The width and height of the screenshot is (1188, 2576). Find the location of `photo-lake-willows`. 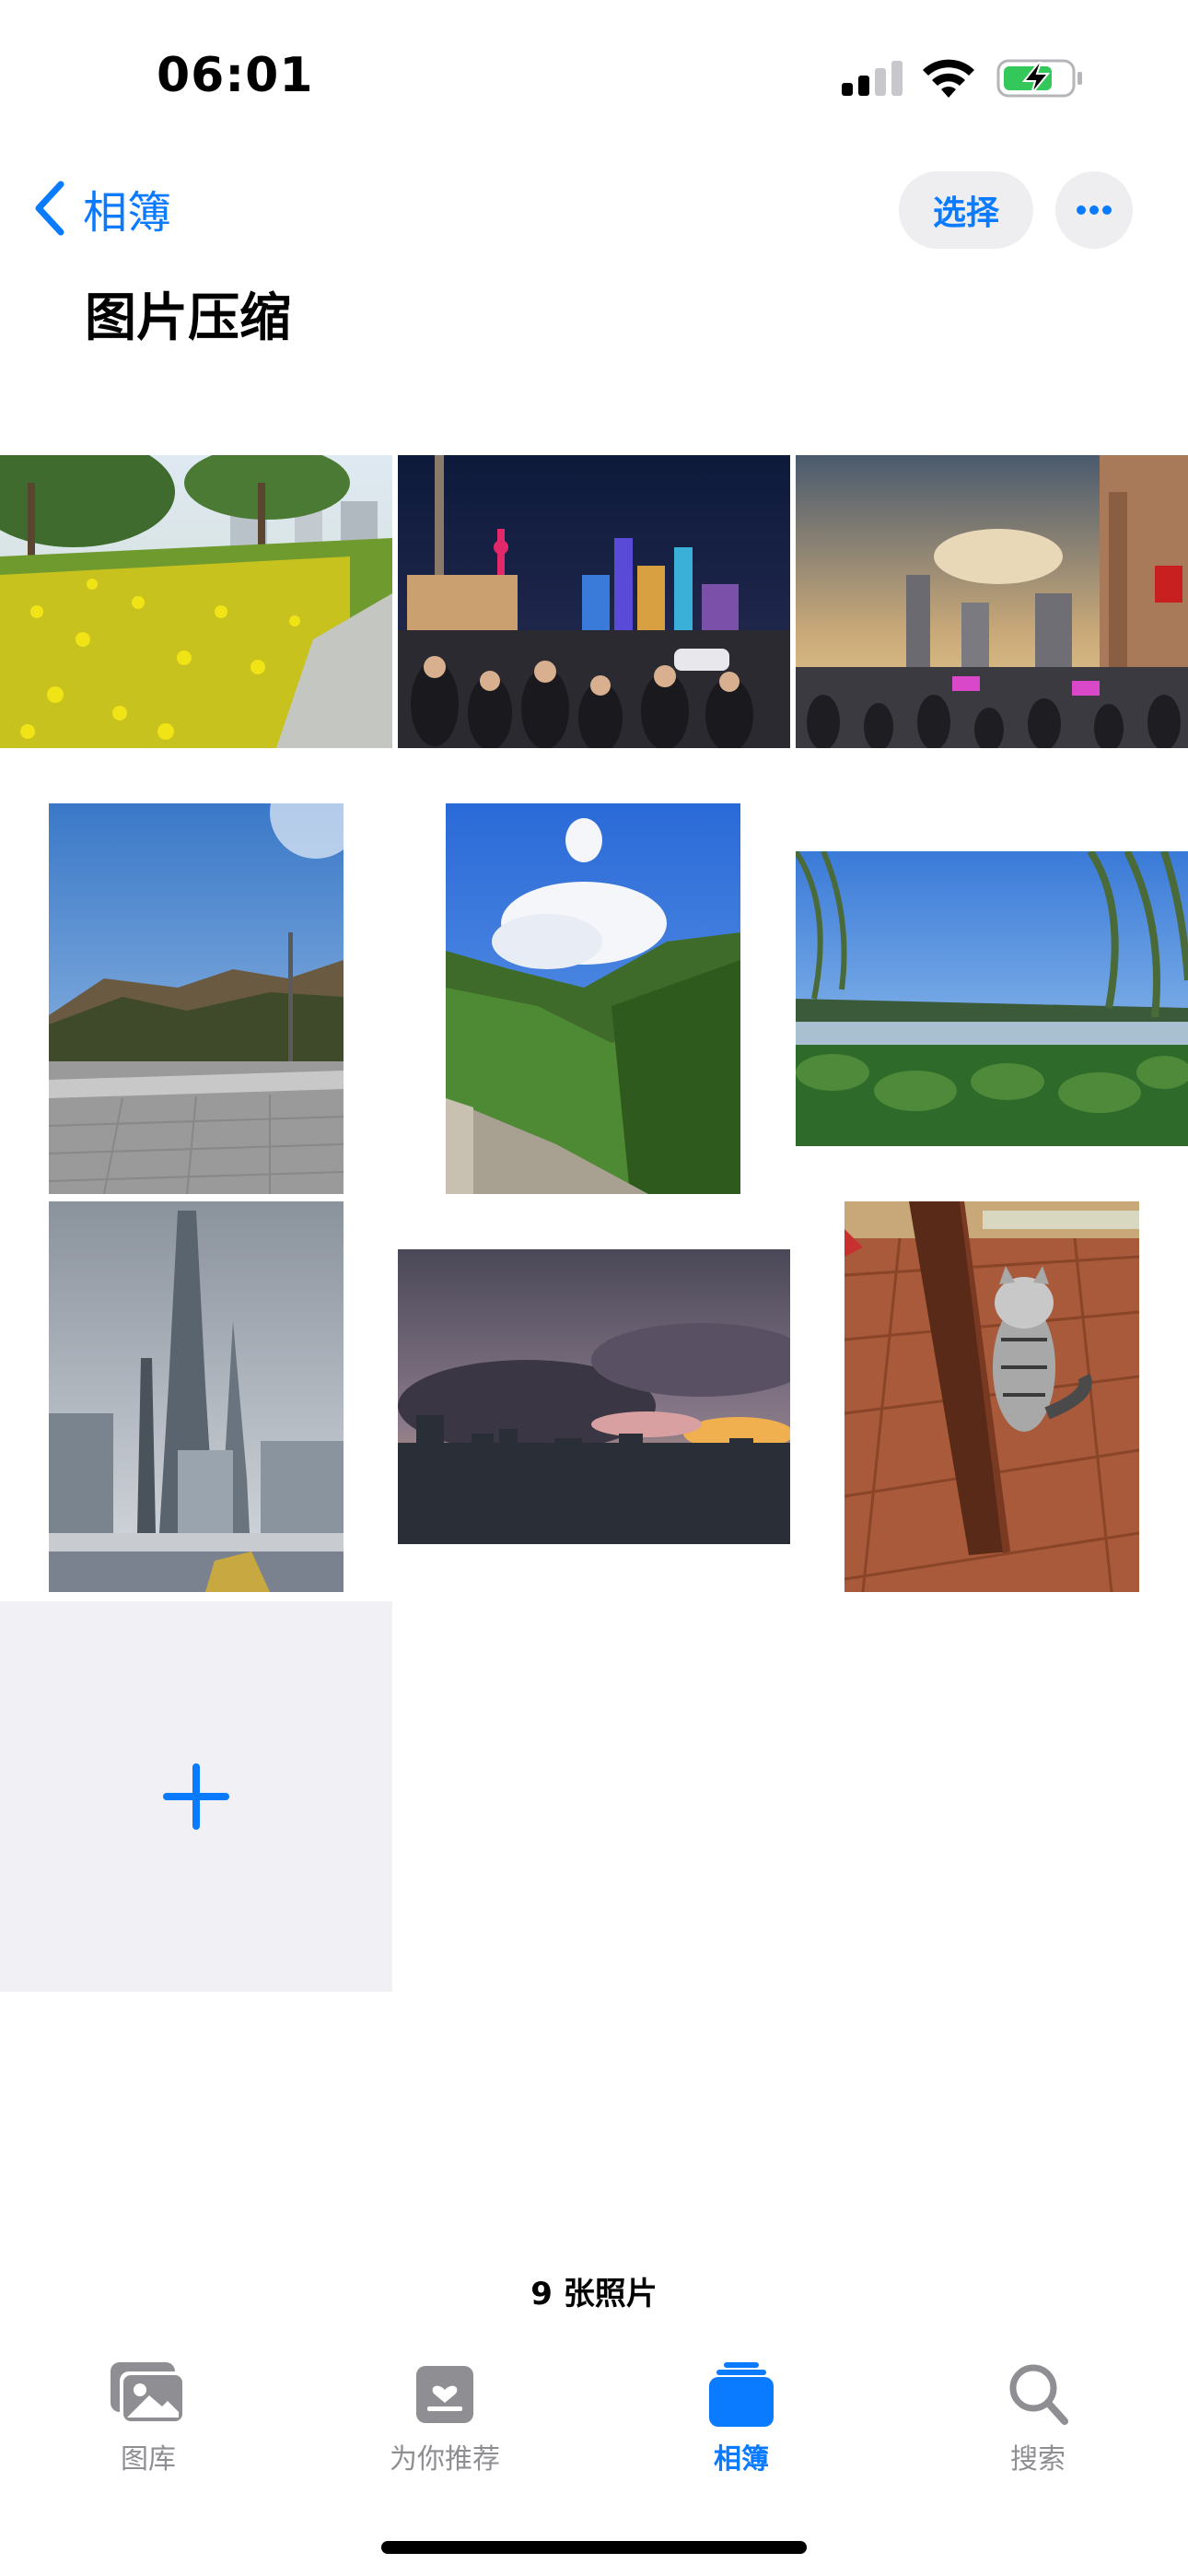

photo-lake-willows is located at coordinates (992, 998).